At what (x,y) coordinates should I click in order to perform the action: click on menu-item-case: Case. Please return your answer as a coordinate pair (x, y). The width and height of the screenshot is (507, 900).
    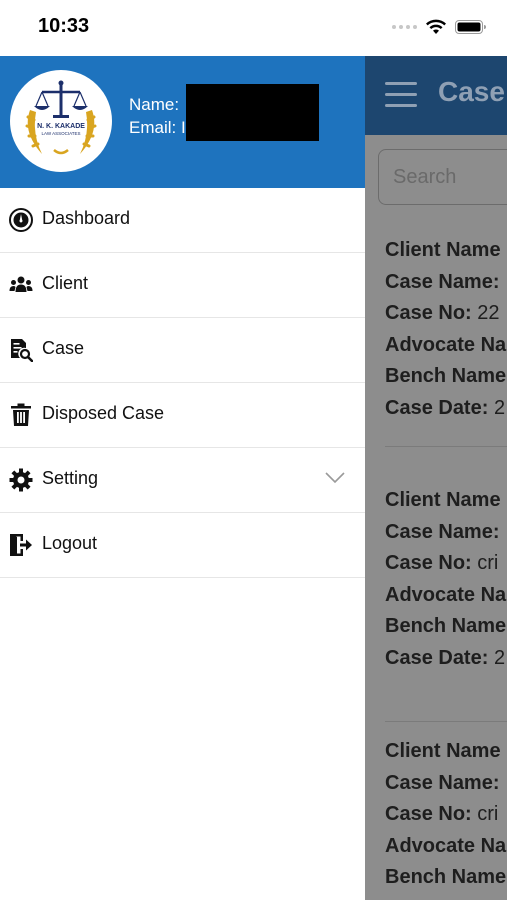
    Looking at the image, I should click on (182, 350).